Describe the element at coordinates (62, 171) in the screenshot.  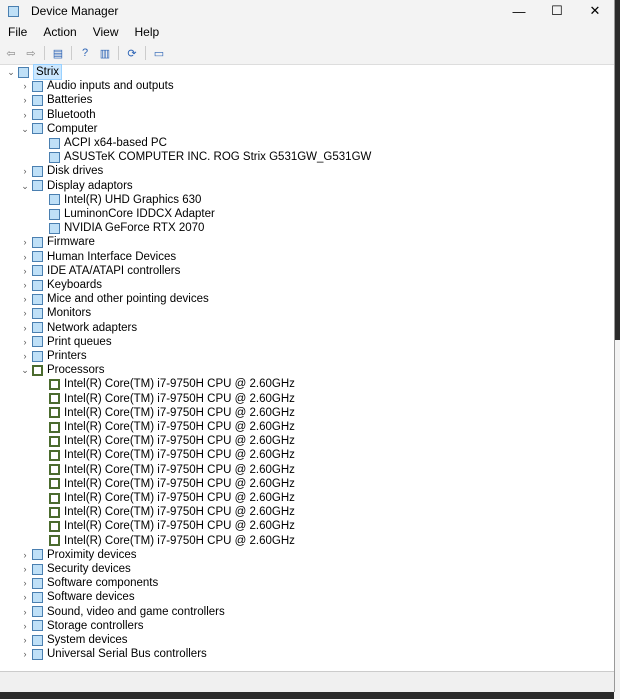
I see `tree-item: › Disk drives` at that location.